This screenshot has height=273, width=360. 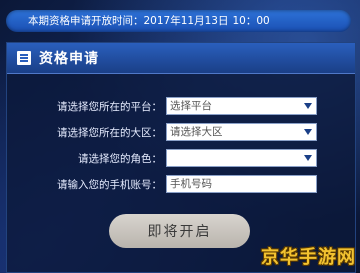 I want to click on notice-bar: 本期资格申请开放时间： 2017年11月13日 10：00, so click(x=178, y=21).